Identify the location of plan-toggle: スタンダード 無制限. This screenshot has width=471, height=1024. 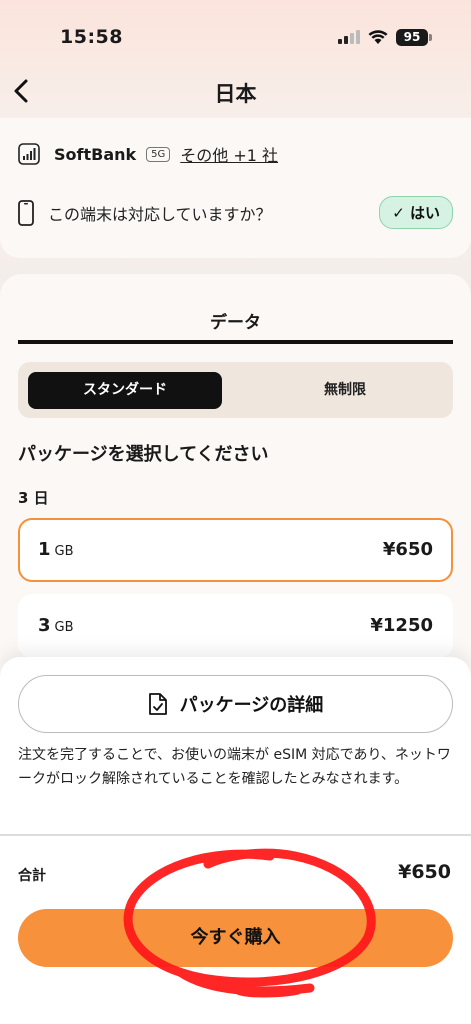
(235, 390).